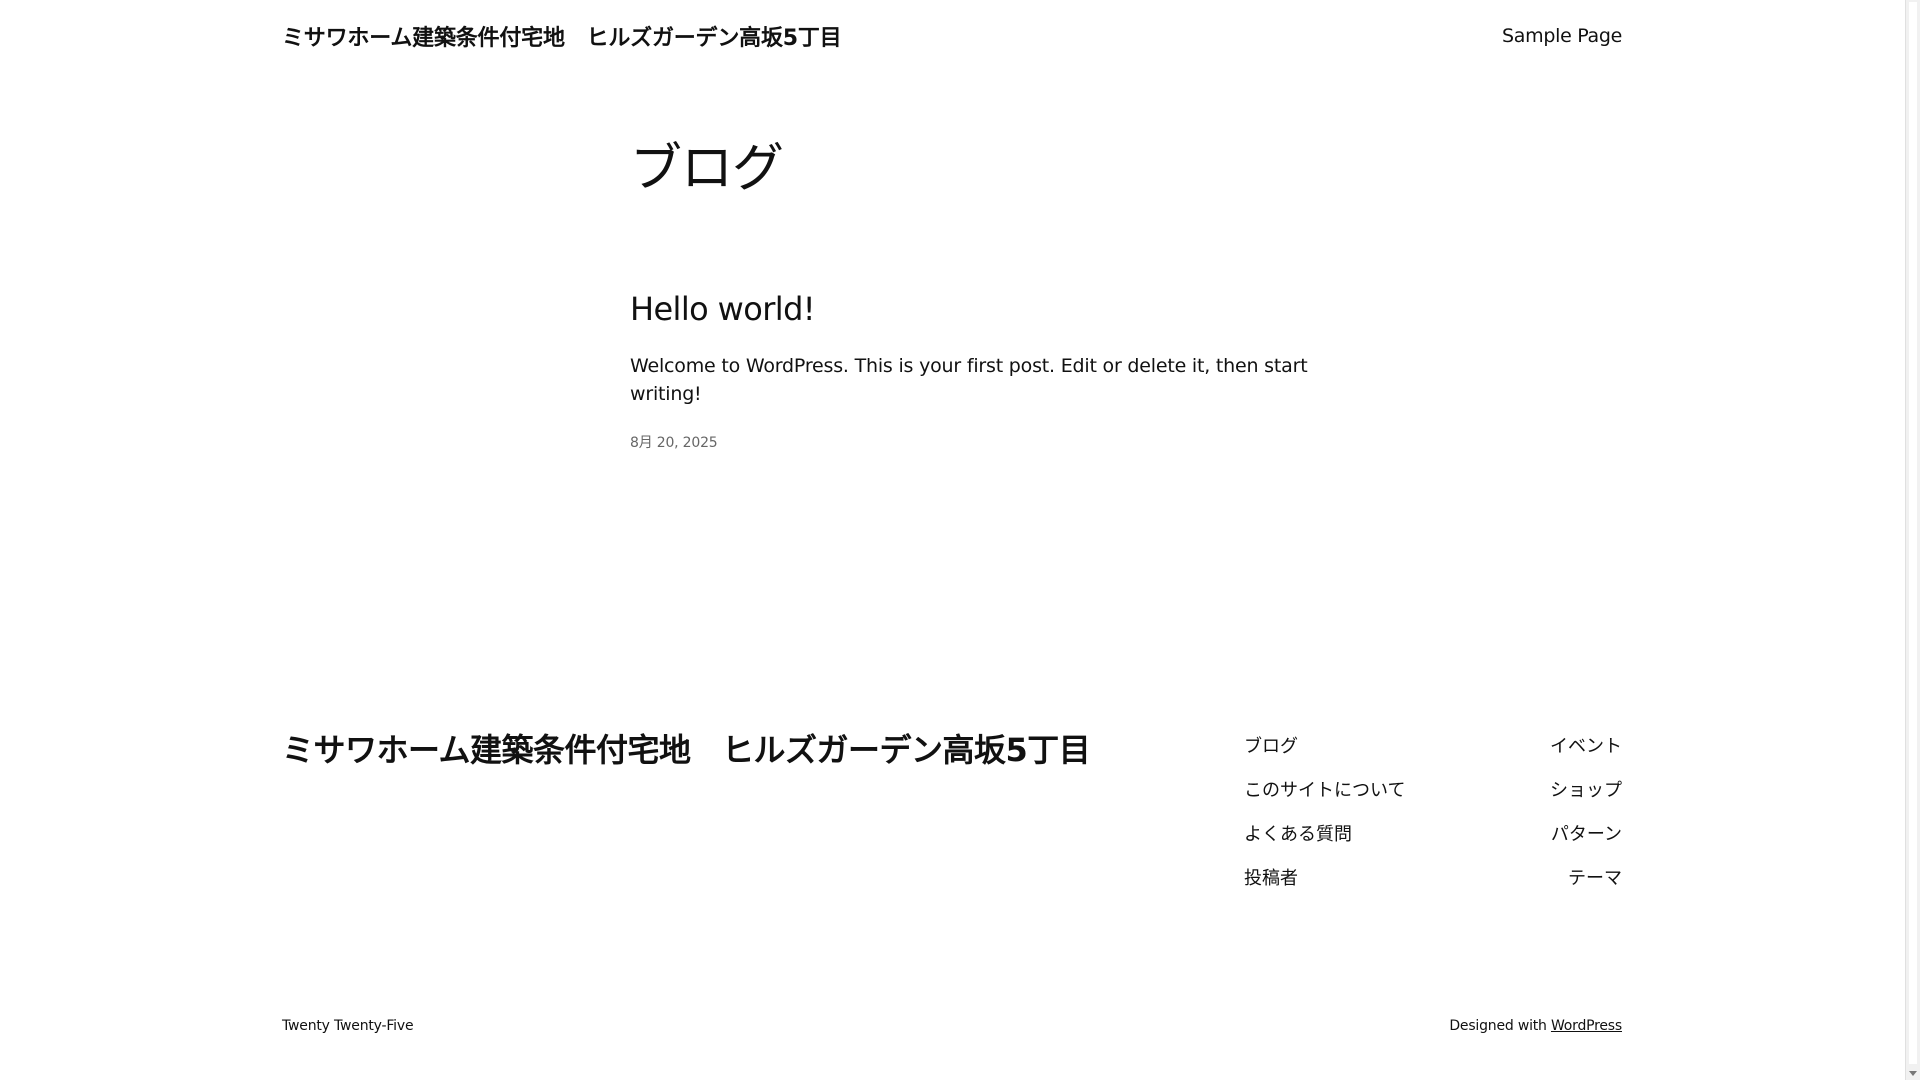 The width and height of the screenshot is (1920, 1080). Describe the element at coordinates (562, 36) in the screenshot. I see `site-title-link: ミサワホーム建築条件付宅地 ヒルズガーデン高坂5丁目` at that location.